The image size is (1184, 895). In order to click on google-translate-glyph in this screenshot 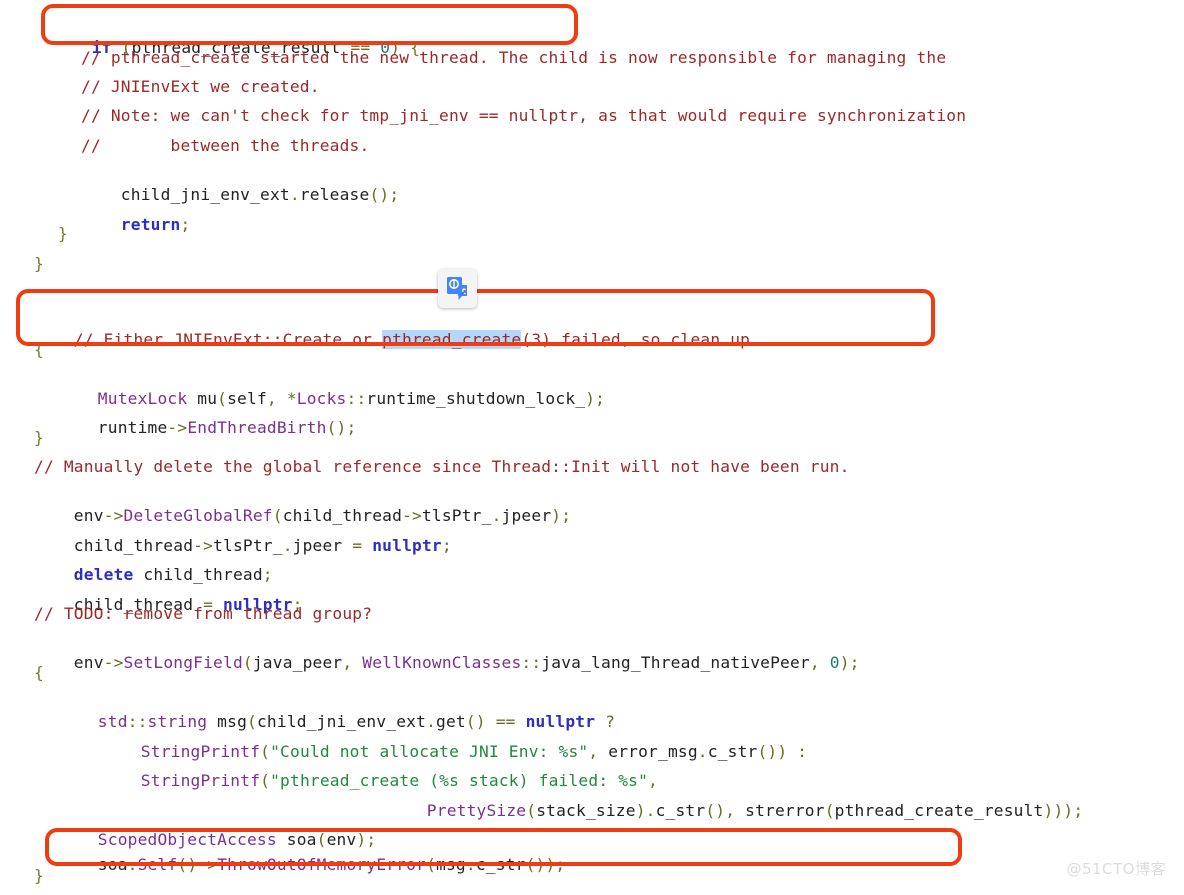, I will do `click(457, 288)`.